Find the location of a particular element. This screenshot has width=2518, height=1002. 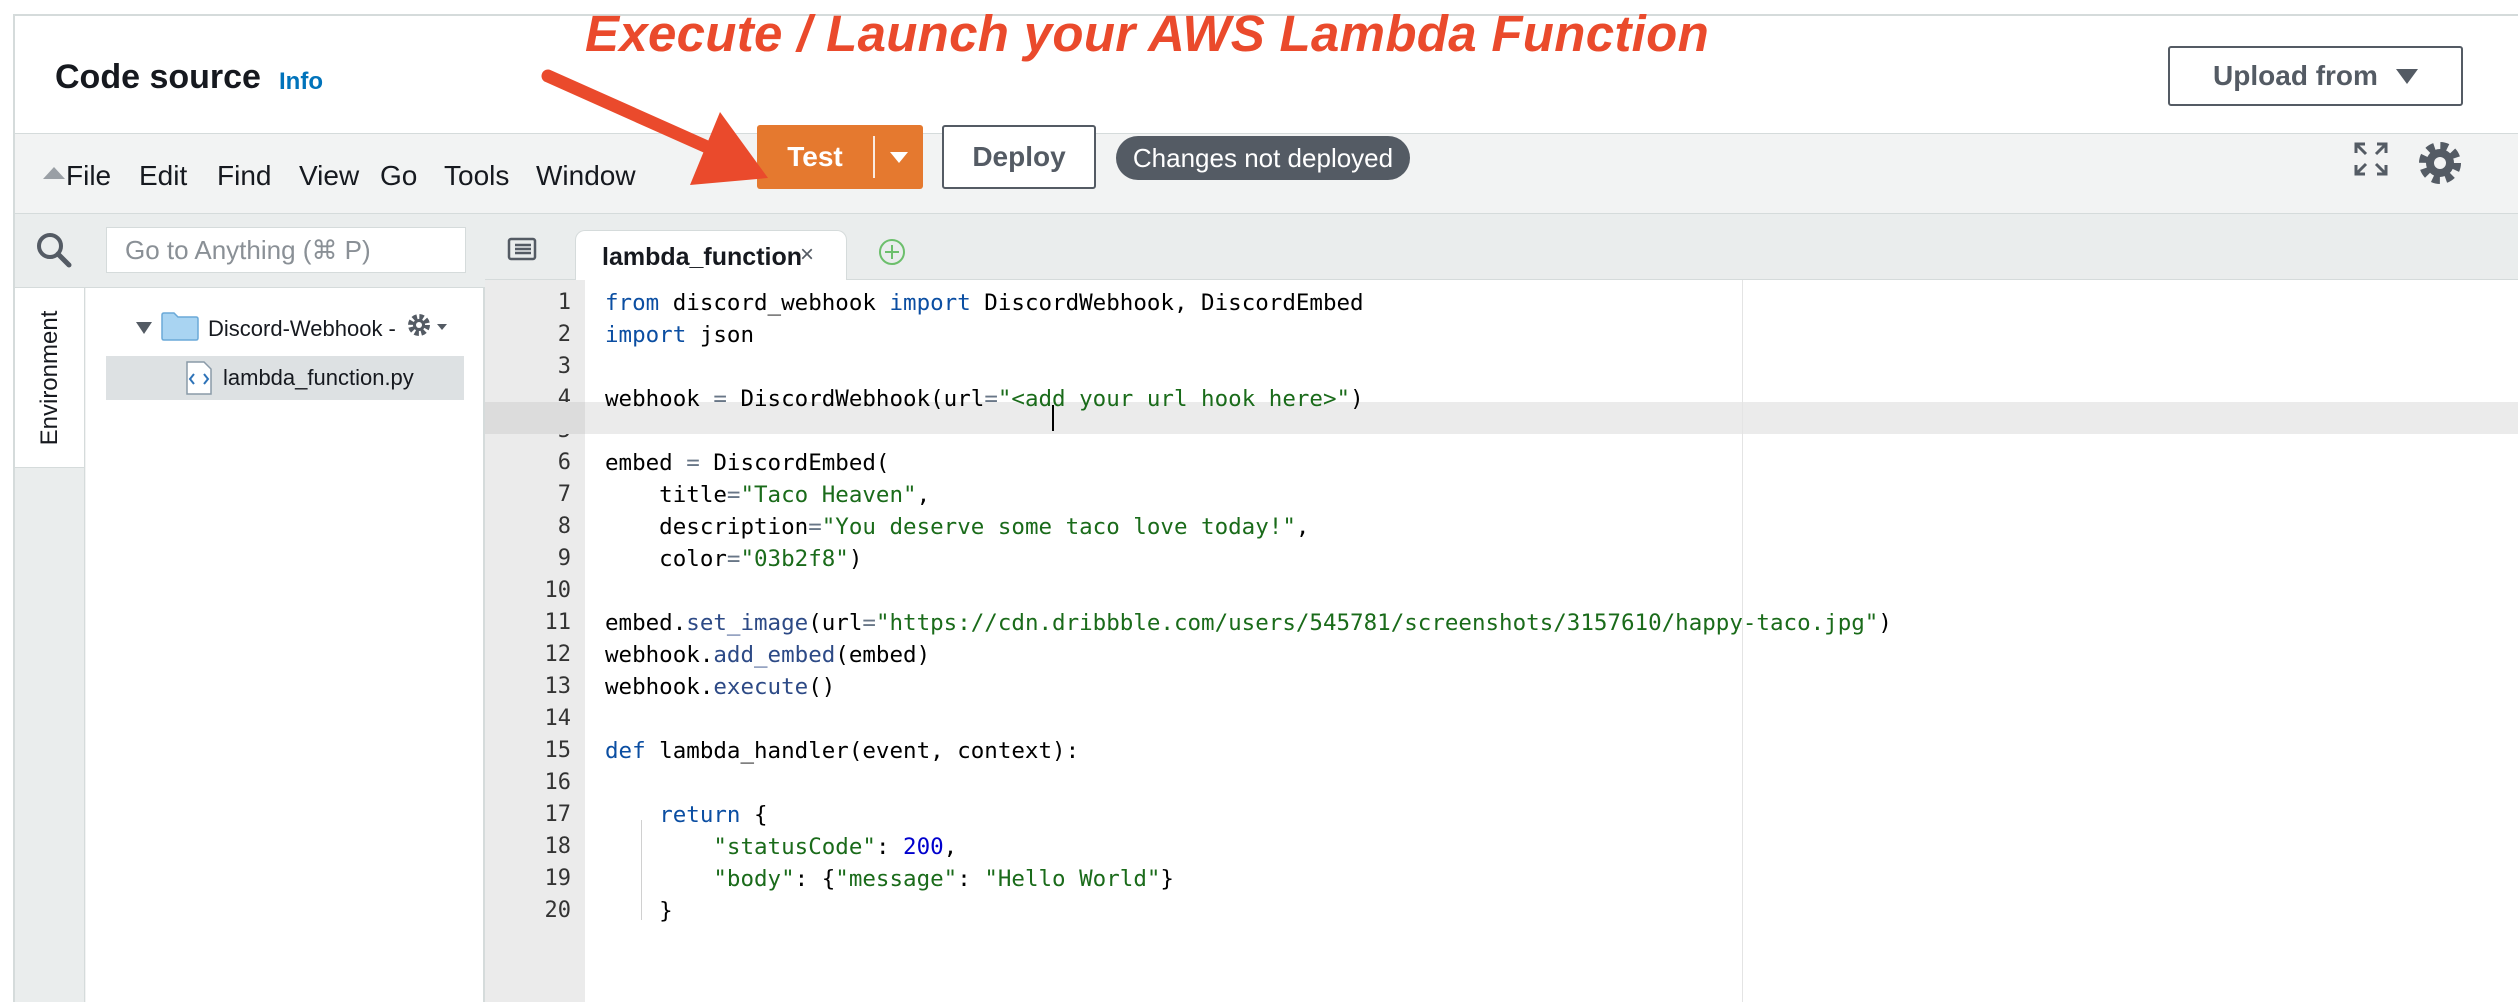

code-line: webhook.execute() is located at coordinates (720, 687).